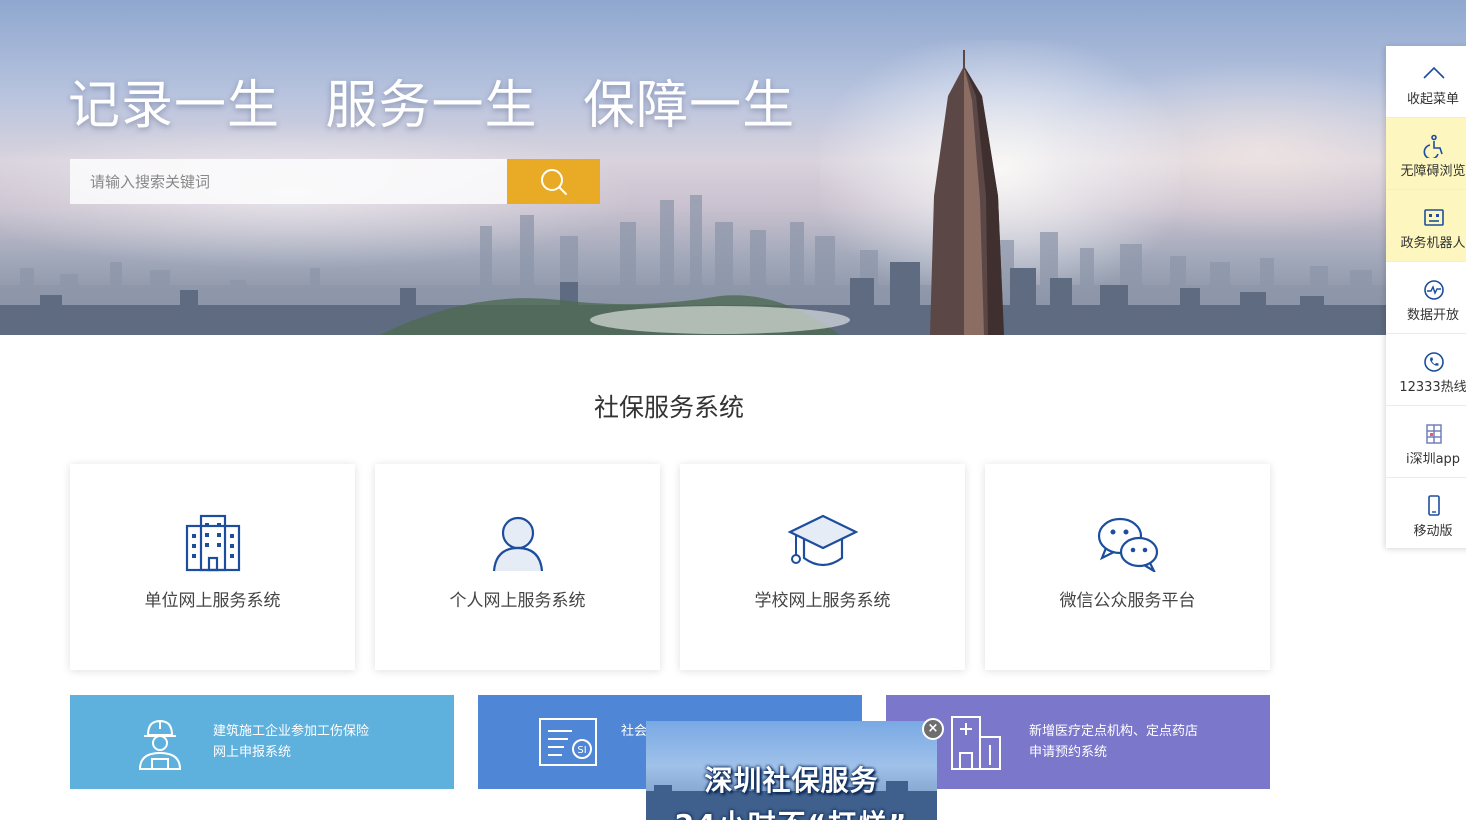 The image size is (1466, 820). I want to click on float-item-label: 政务机器人, so click(1433, 243).